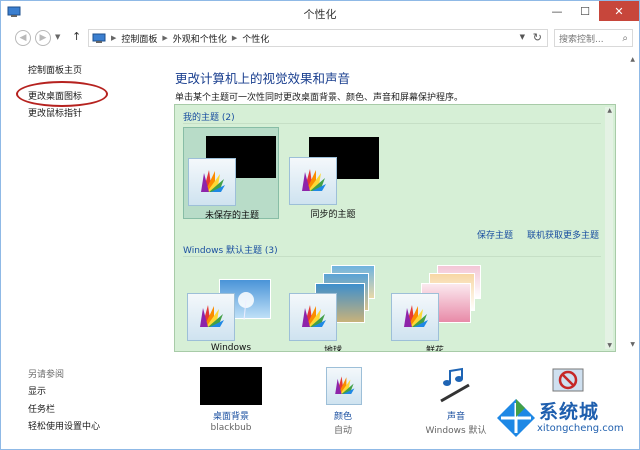 The image size is (640, 450). I want to click on control-panel-icon, so click(99, 38).